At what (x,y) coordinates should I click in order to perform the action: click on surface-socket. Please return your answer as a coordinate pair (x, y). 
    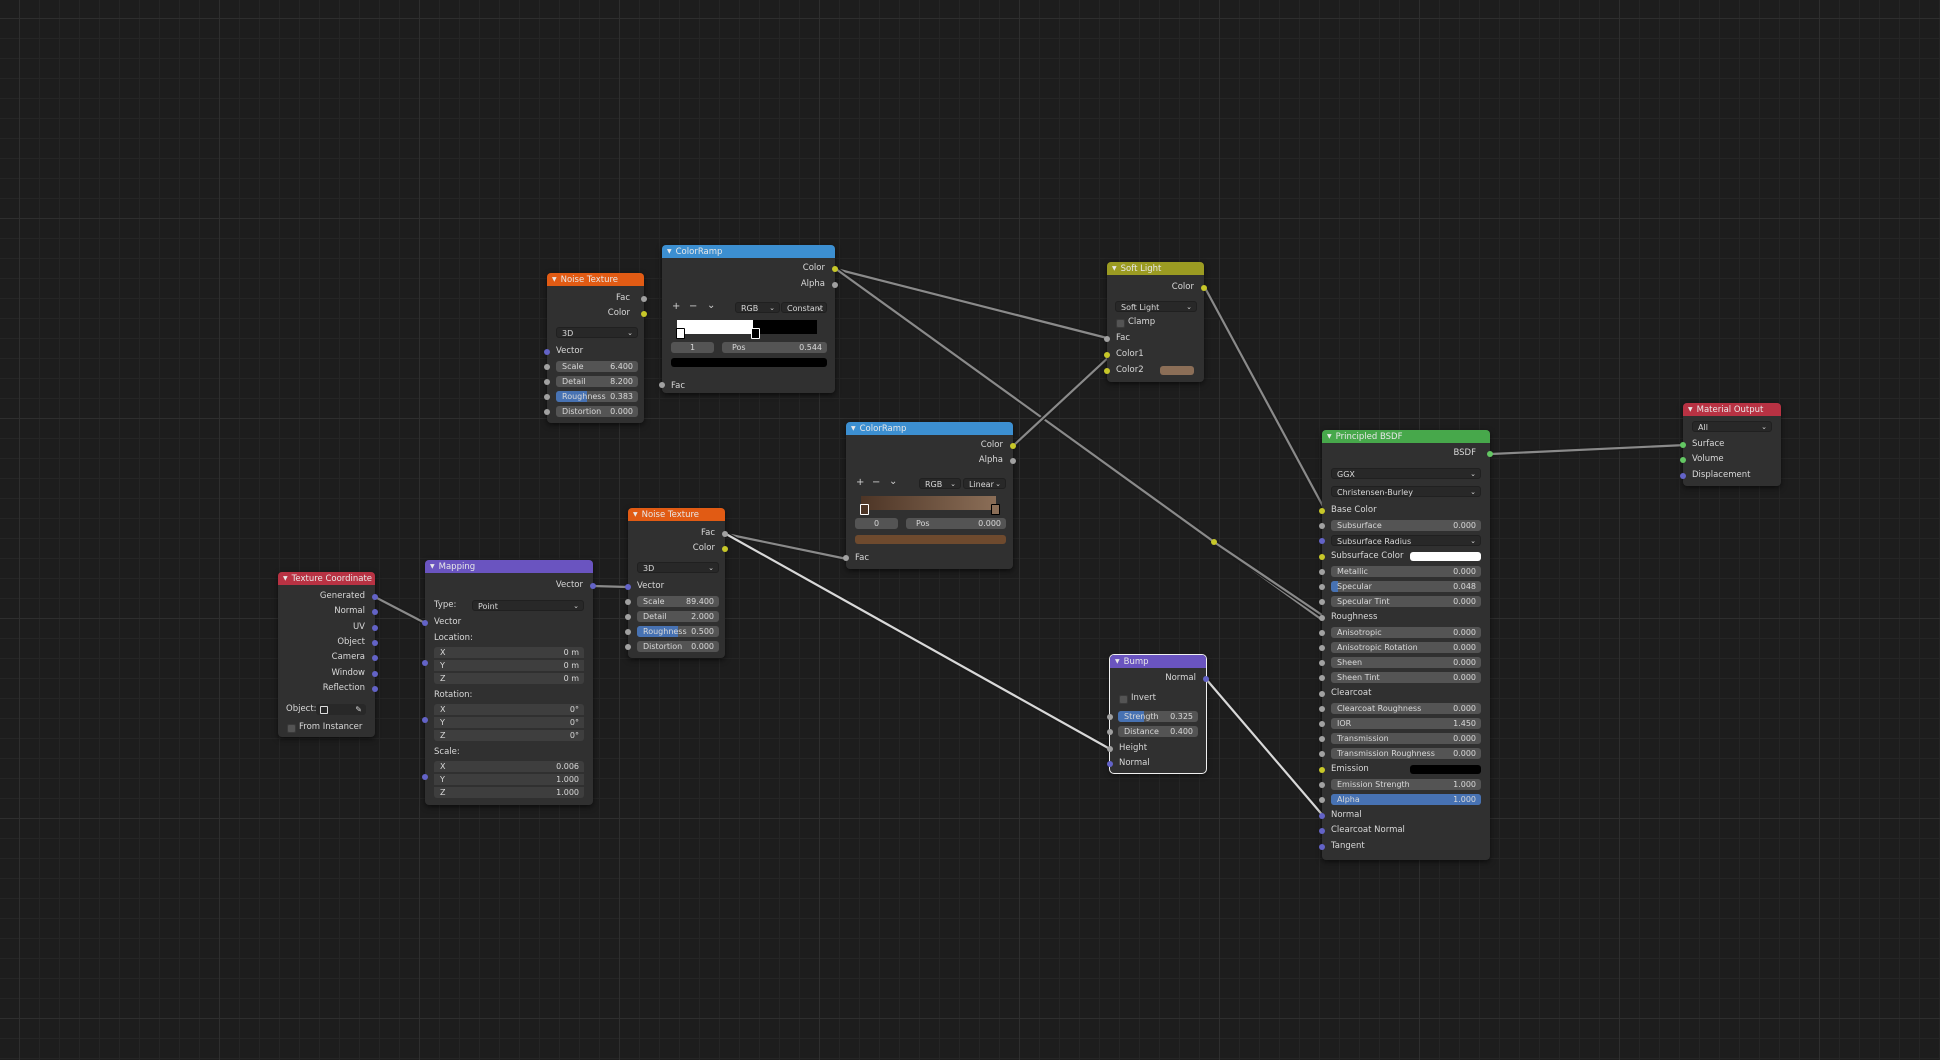
    Looking at the image, I should click on (1683, 445).